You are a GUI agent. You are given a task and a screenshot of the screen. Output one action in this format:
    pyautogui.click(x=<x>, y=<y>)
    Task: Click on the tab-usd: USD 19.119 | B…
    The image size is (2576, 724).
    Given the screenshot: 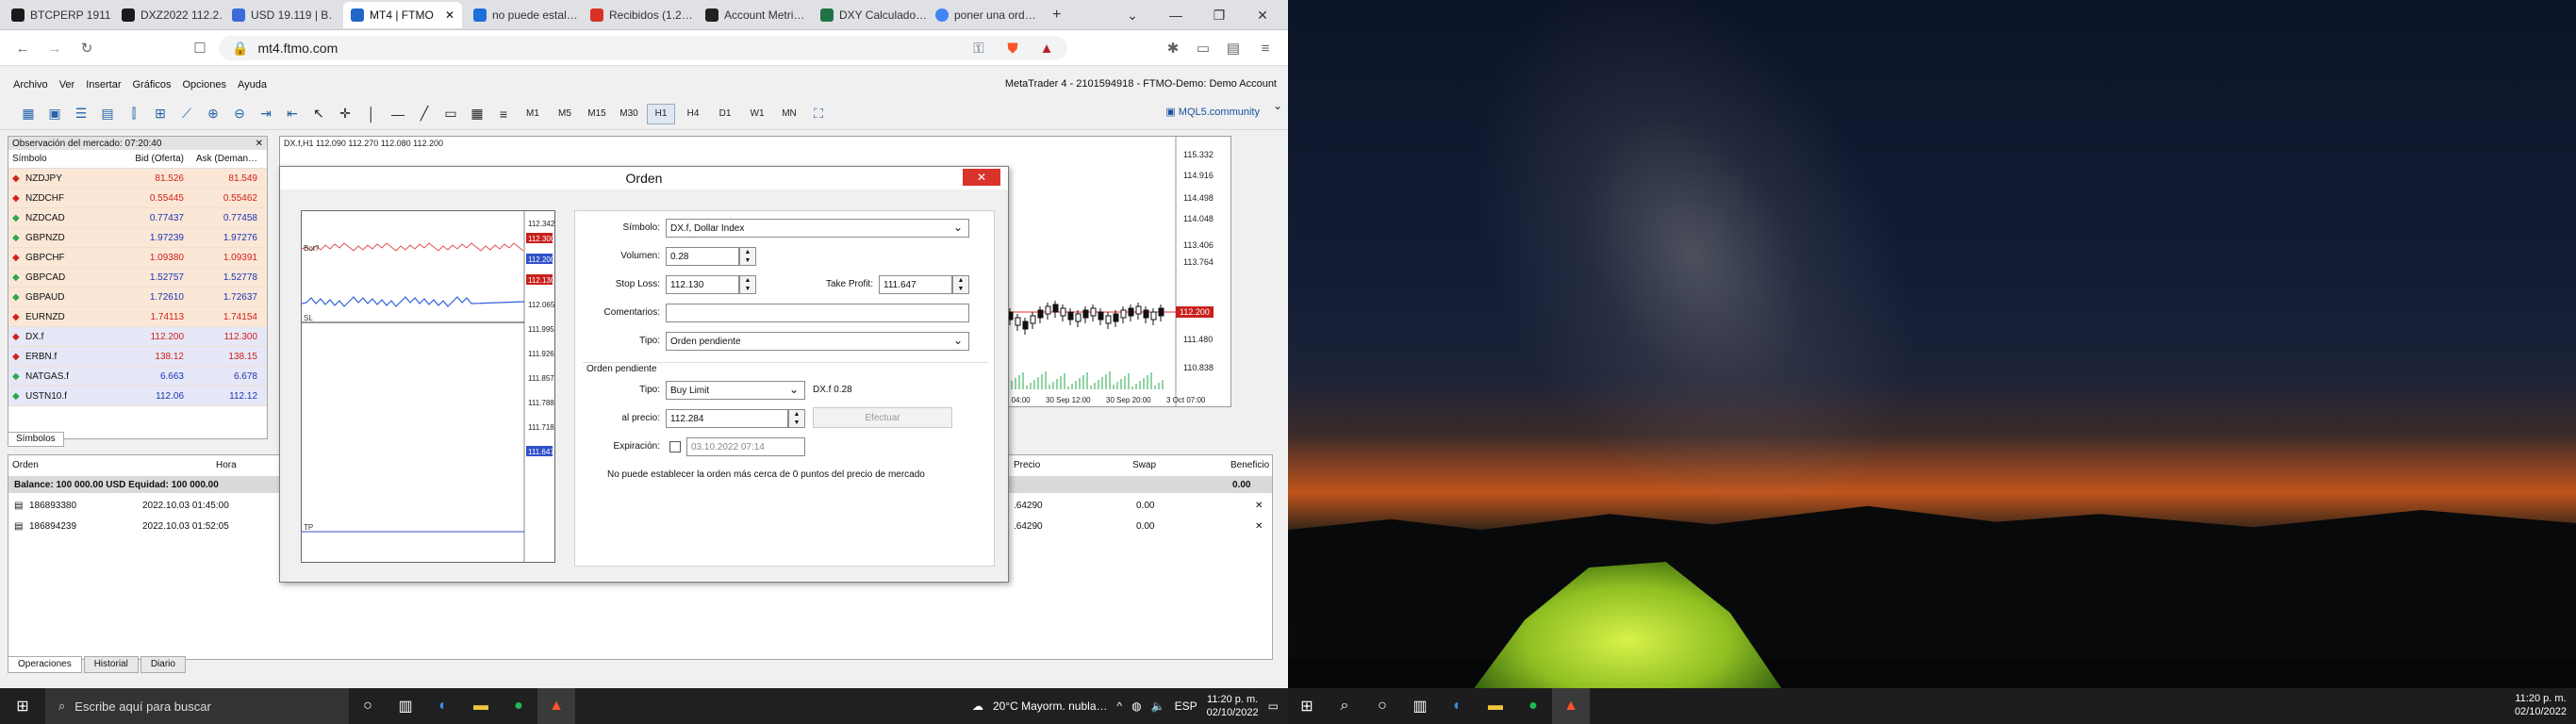 What is the action you would take?
    pyautogui.click(x=278, y=15)
    